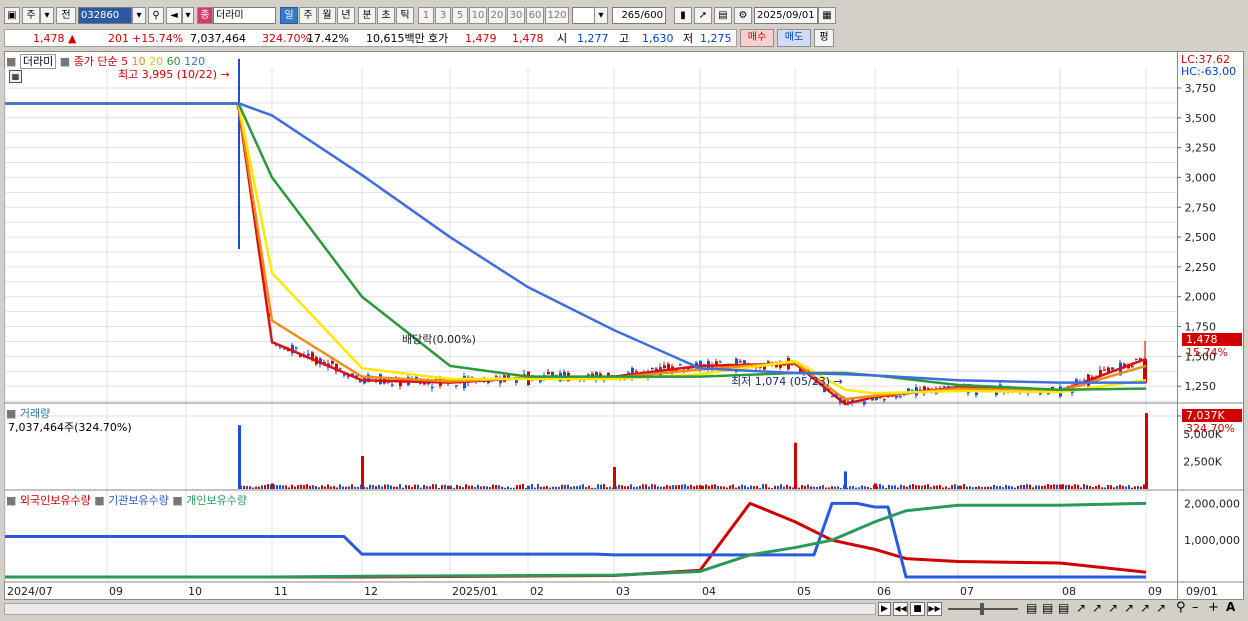 The width and height of the screenshot is (1248, 621). What do you see at coordinates (1201, 88) in the screenshot?
I see `y-tick-label: 3,750` at bounding box center [1201, 88].